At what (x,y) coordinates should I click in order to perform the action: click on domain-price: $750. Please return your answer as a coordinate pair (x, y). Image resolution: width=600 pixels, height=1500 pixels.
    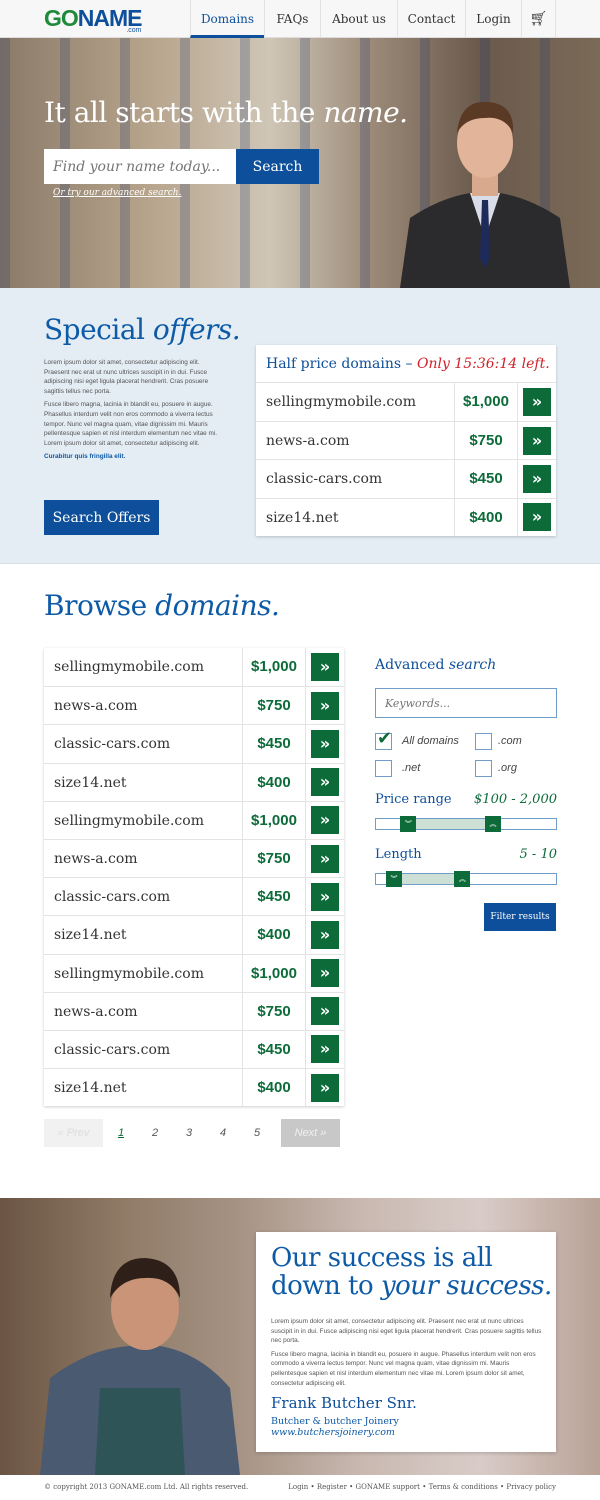
    Looking at the image, I should click on (274, 1011).